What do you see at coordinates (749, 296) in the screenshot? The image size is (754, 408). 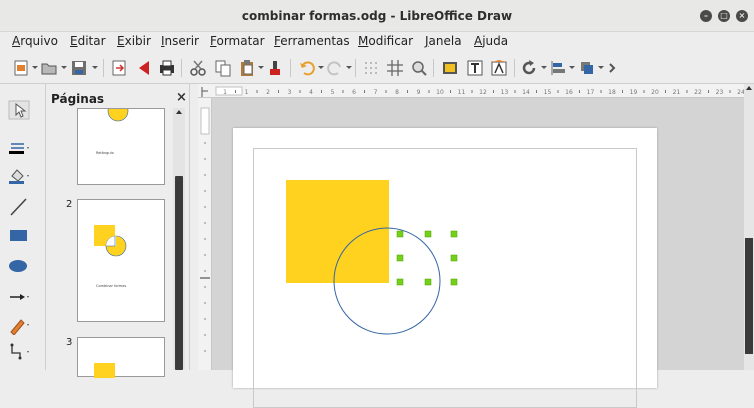 I see `canvas-scroll-thumb` at bounding box center [749, 296].